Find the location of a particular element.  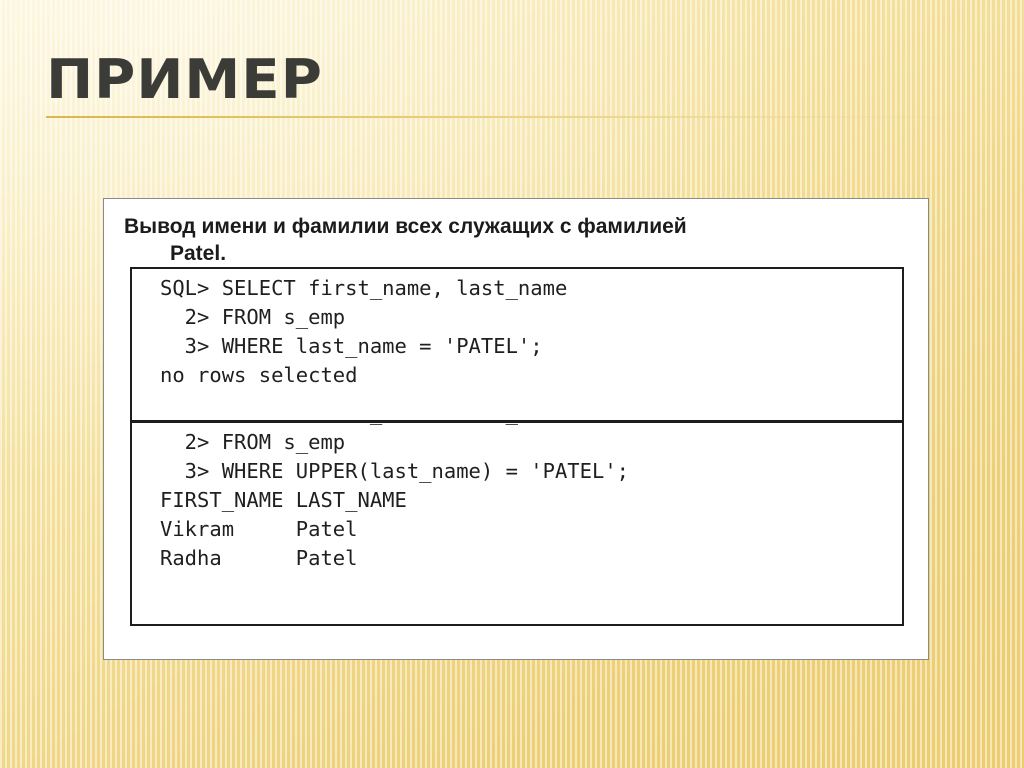

page-title: ПРИМЕР is located at coordinates (184, 79).